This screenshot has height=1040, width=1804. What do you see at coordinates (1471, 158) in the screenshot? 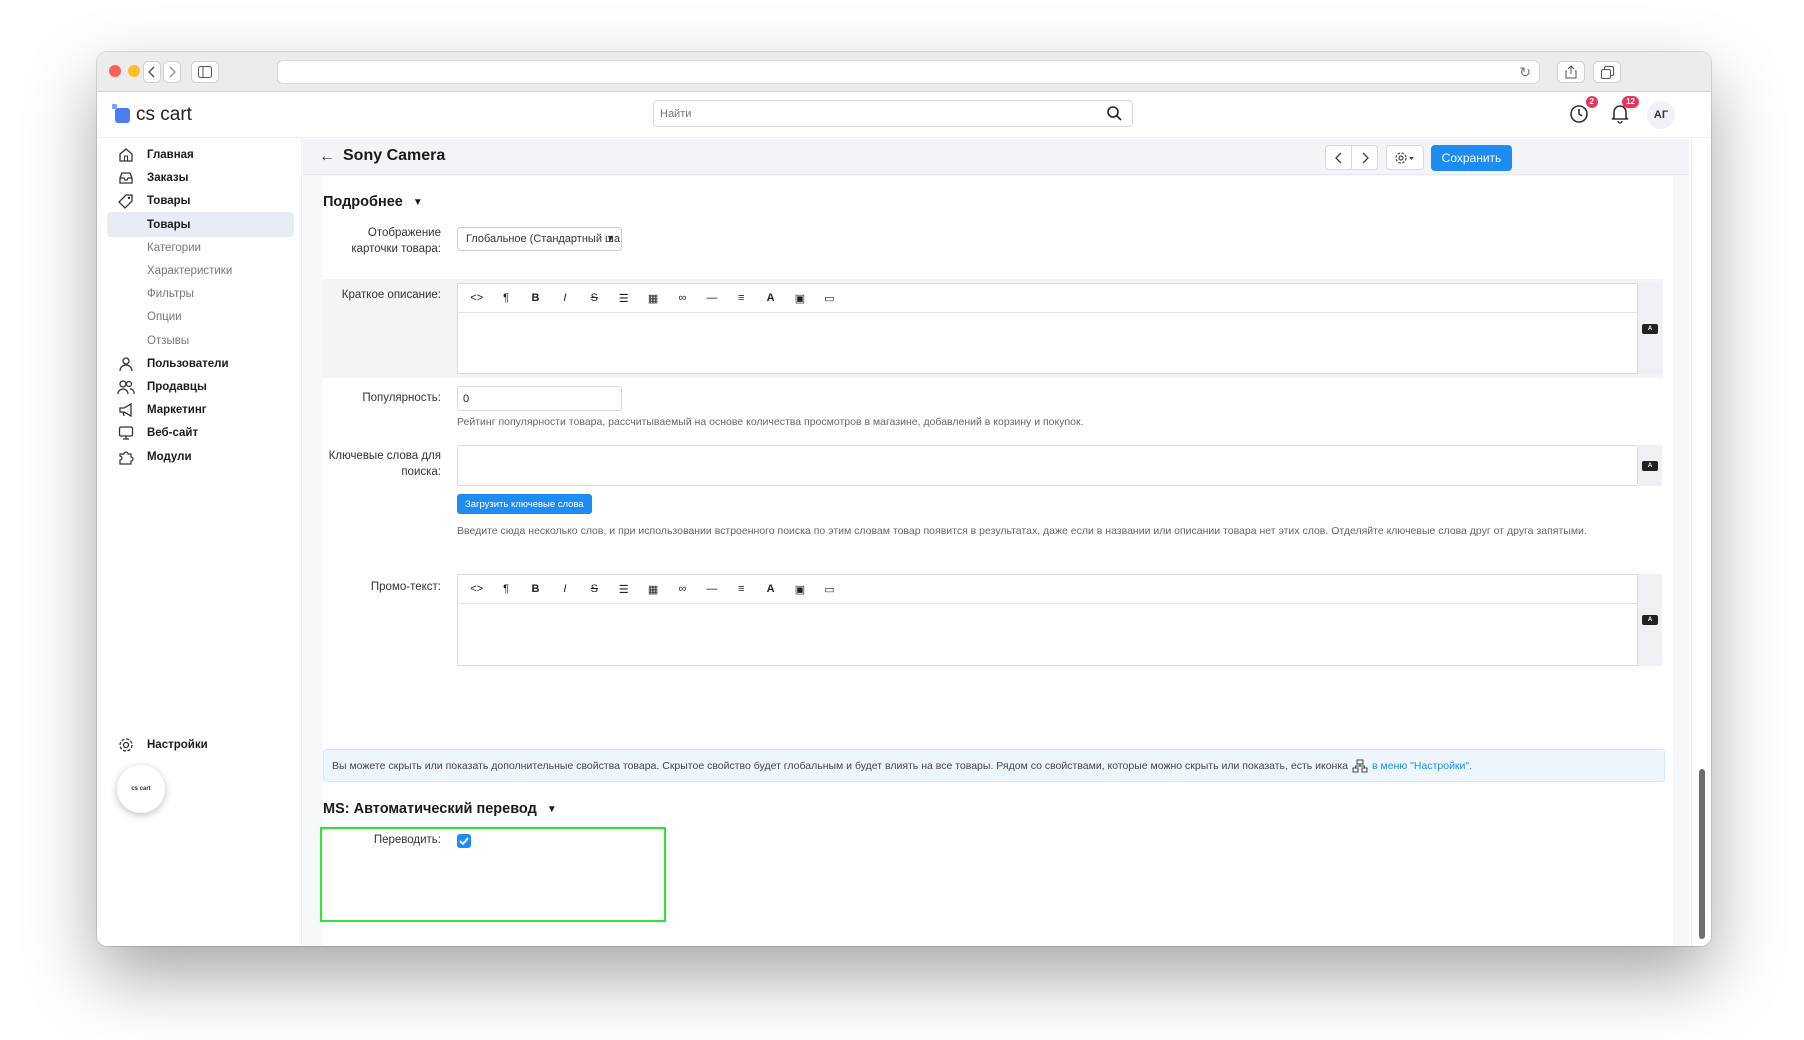
I see `save-button: Сохранить` at bounding box center [1471, 158].